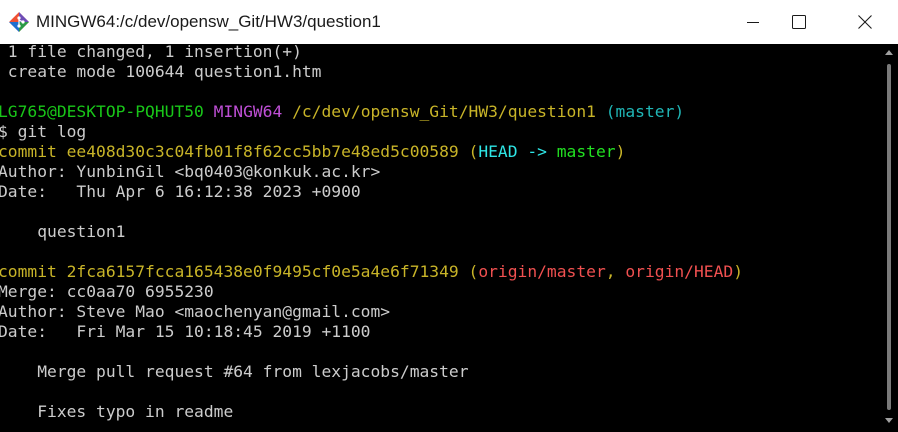 The width and height of the screenshot is (898, 432). Describe the element at coordinates (371, 332) in the screenshot. I see `terminal-line: Date: Fri Mar 15 10:18:45 2019 +1100` at that location.